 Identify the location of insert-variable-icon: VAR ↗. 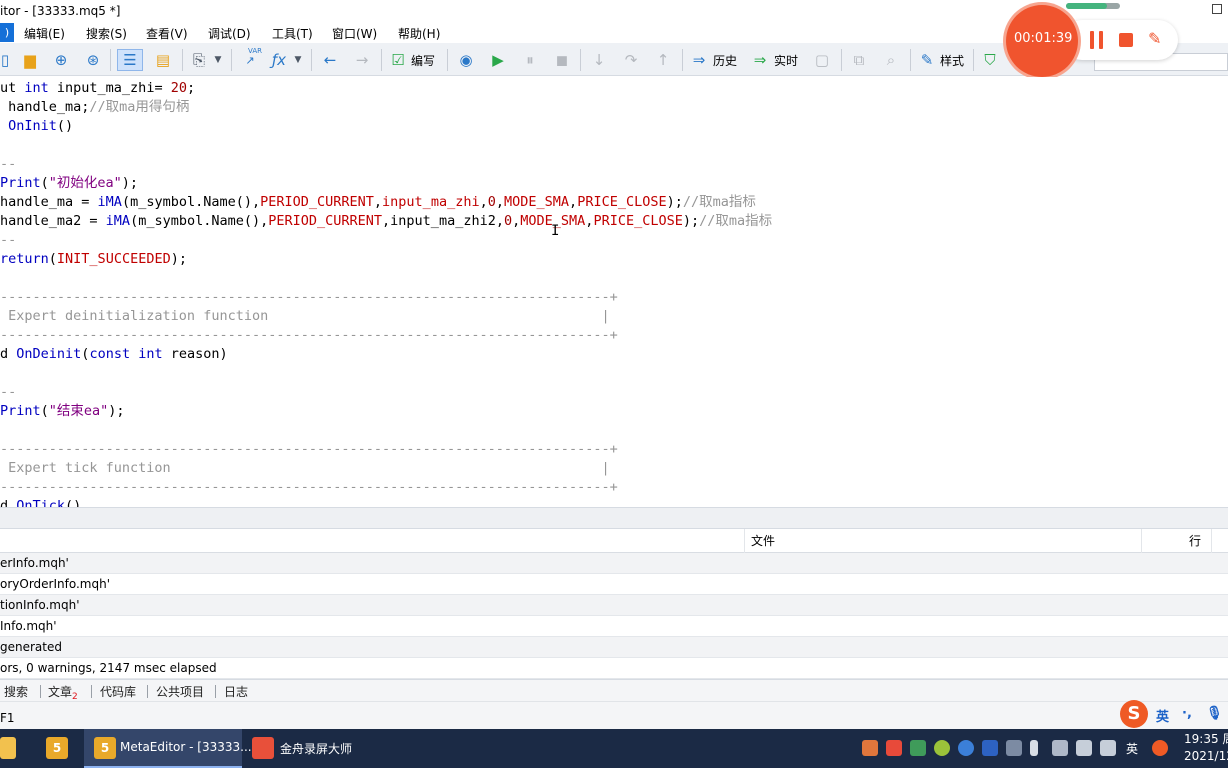
(250, 59).